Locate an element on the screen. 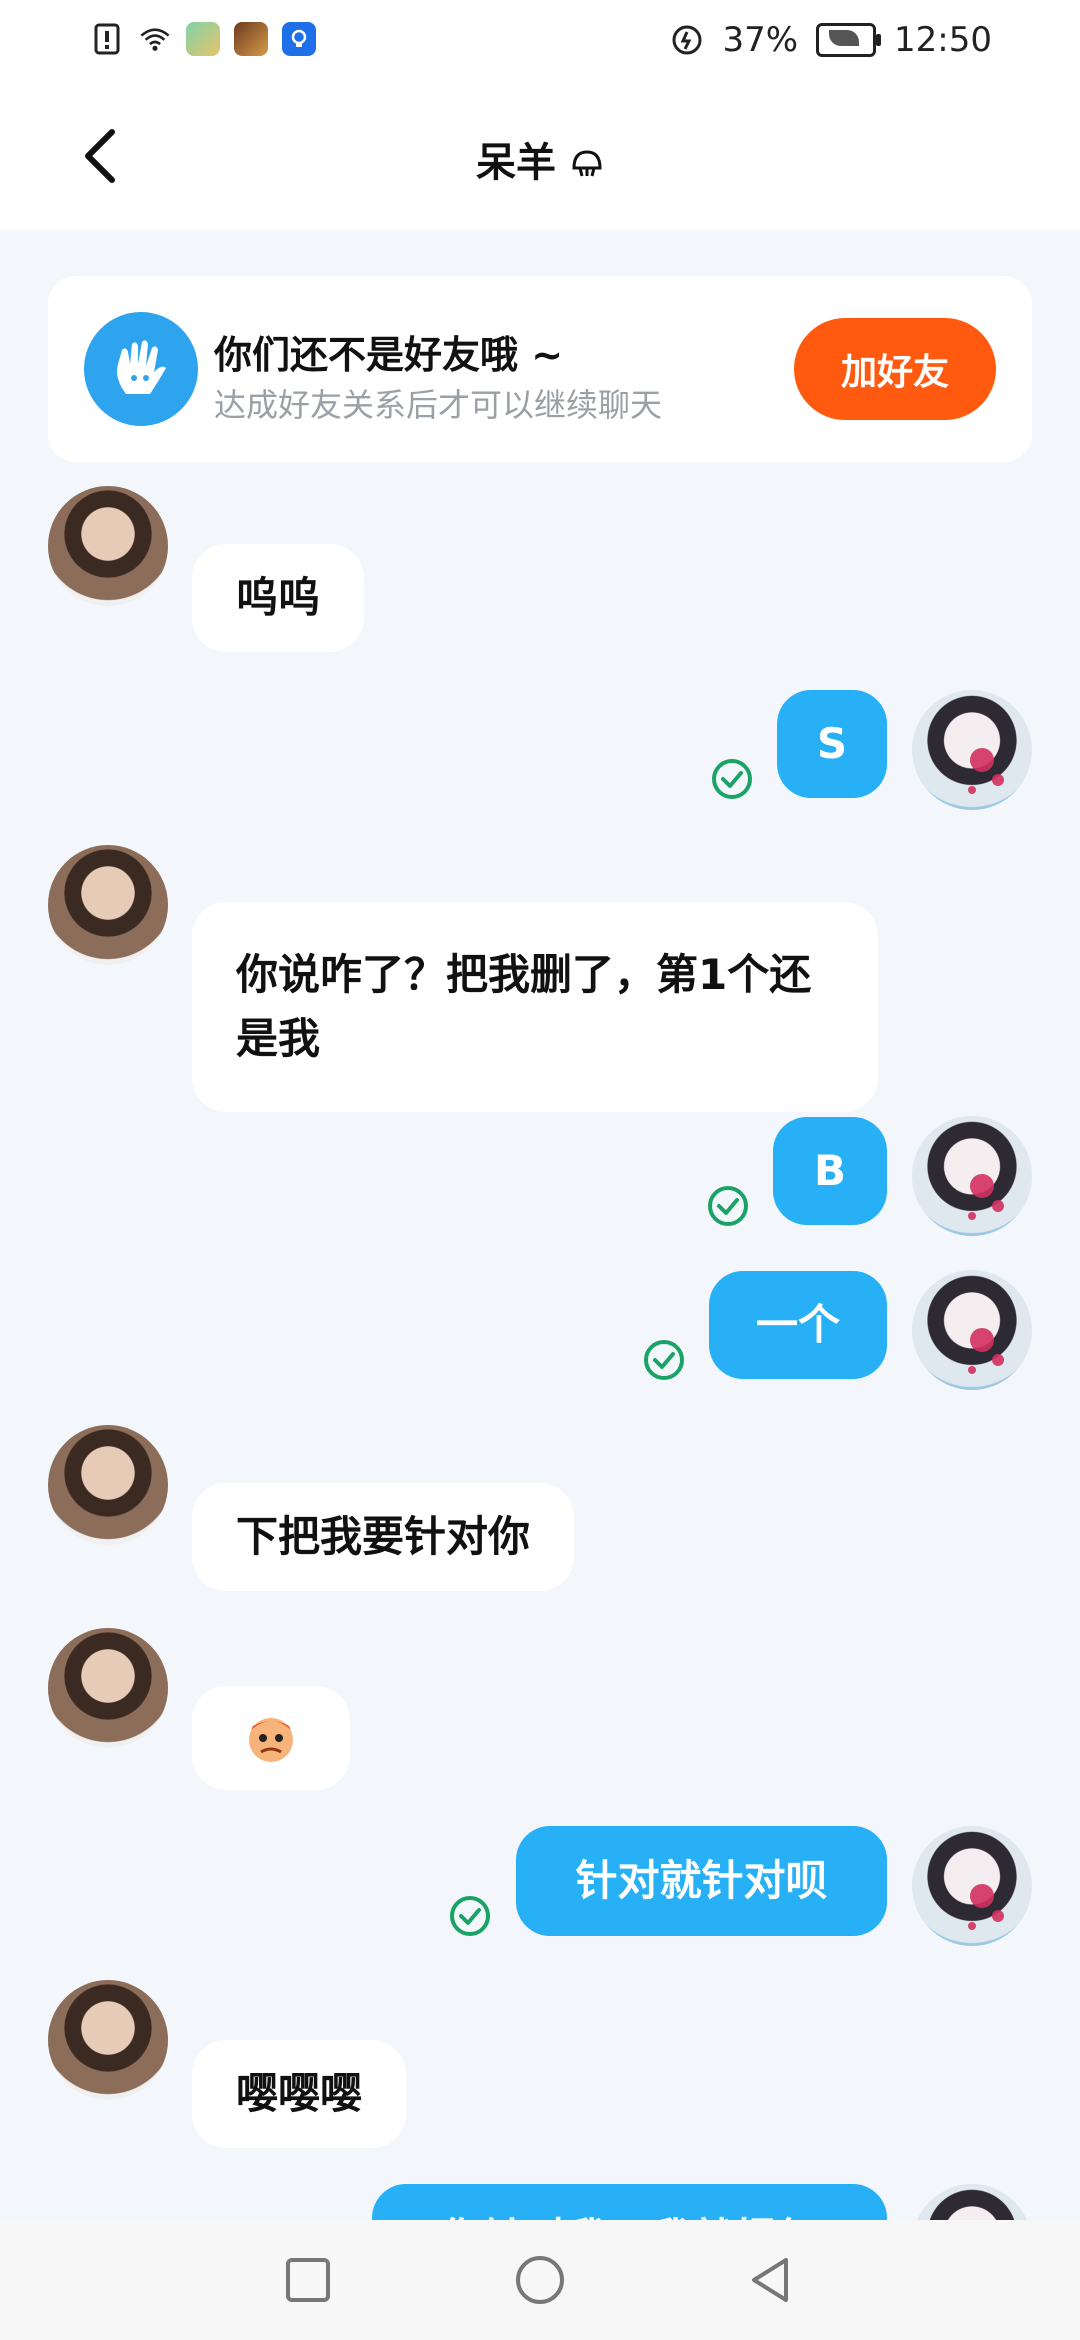  message-text: S is located at coordinates (832, 743).